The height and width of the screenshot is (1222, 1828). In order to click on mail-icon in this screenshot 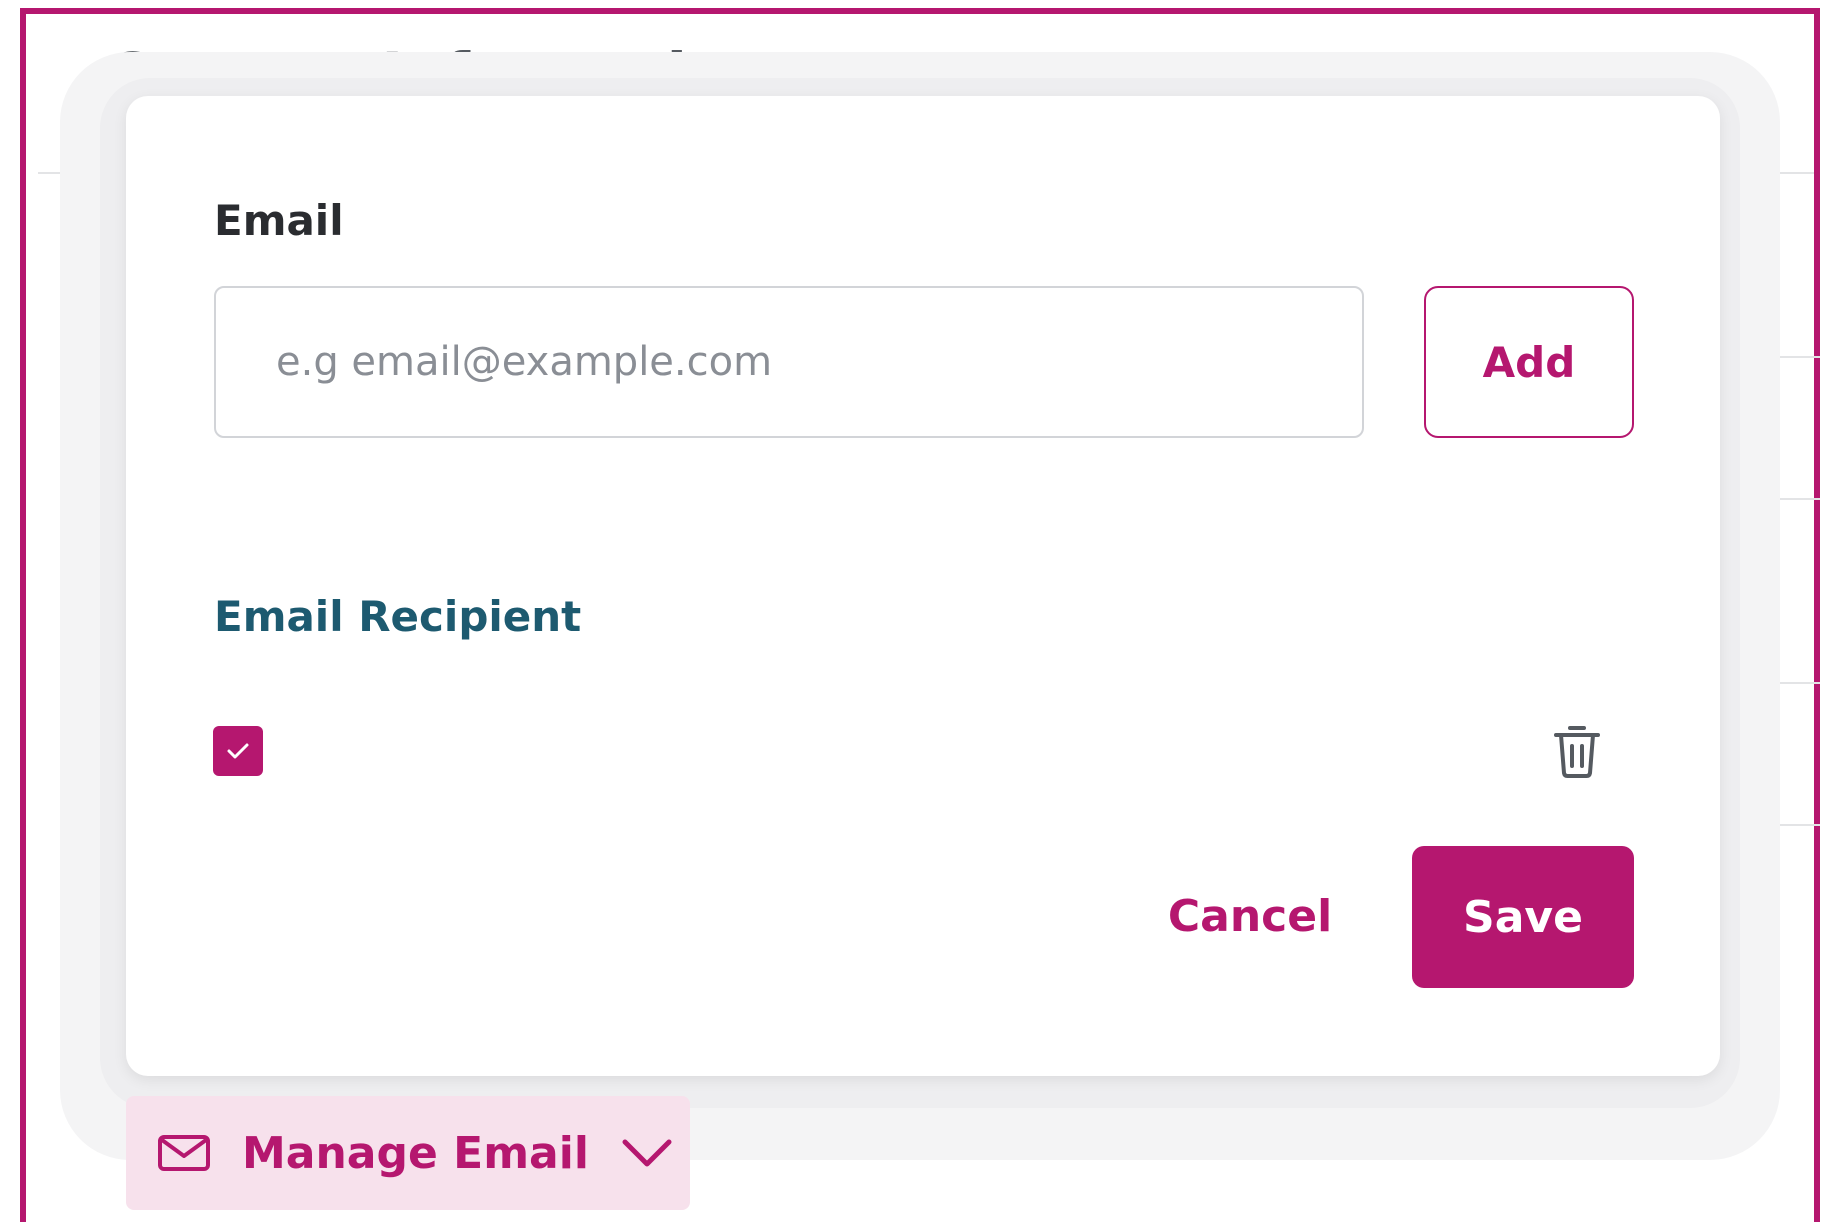, I will do `click(184, 1153)`.